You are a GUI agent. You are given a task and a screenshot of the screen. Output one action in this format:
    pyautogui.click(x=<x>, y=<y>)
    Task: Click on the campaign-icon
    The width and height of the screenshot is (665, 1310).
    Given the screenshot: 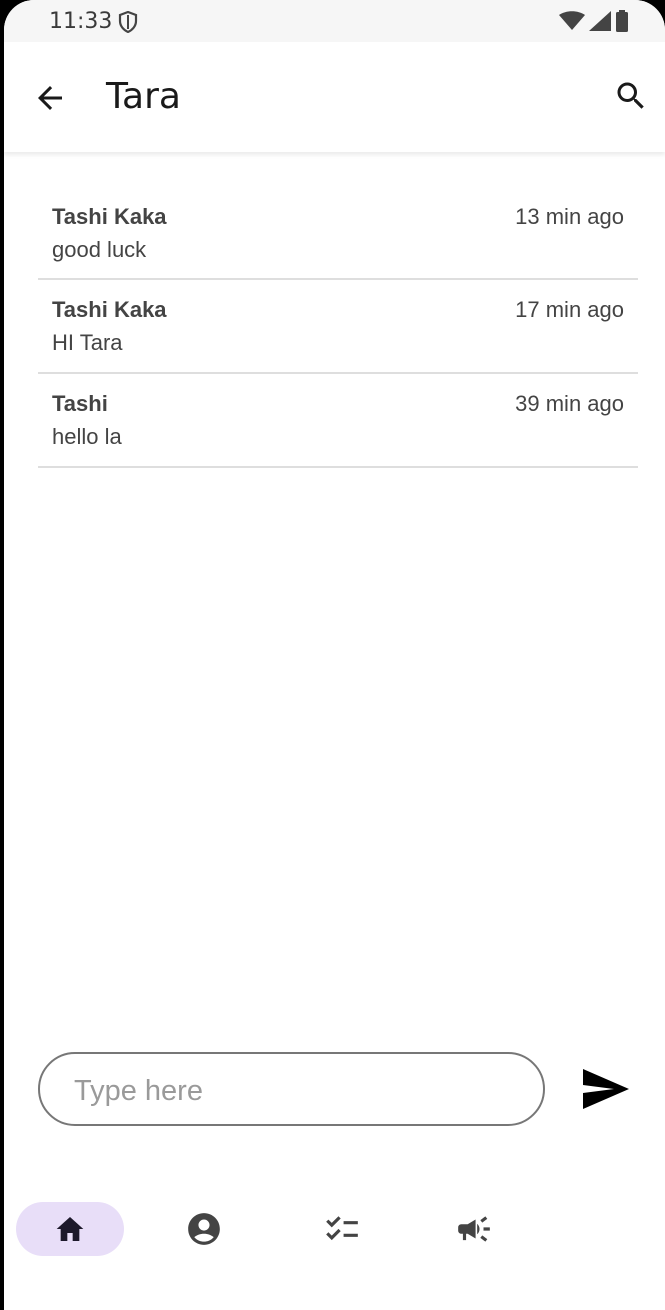 What is the action you would take?
    pyautogui.click(x=474, y=1229)
    